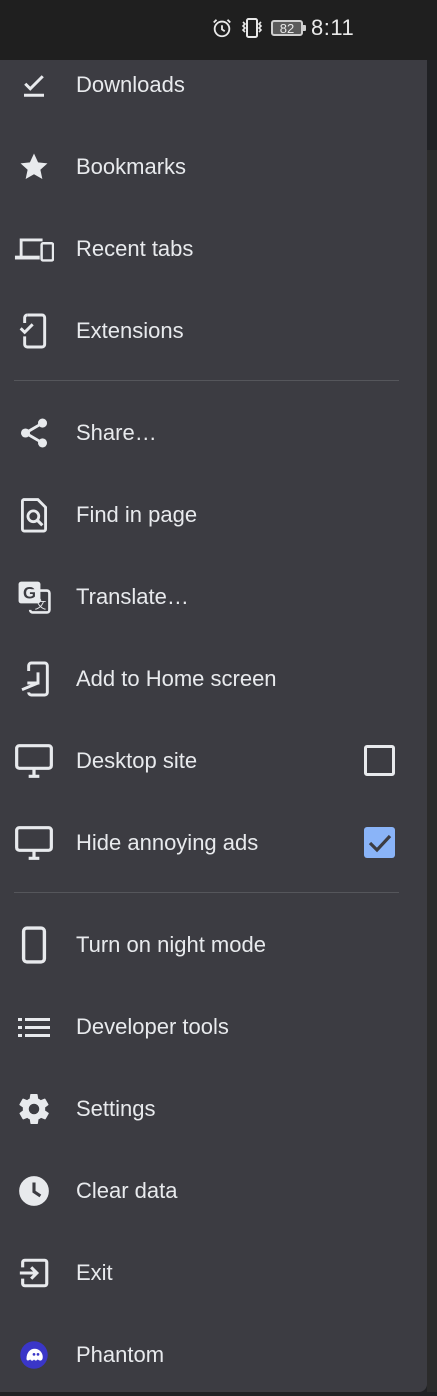 This screenshot has width=437, height=1396. Describe the element at coordinates (213, 1355) in the screenshot. I see `menu-item-phantom: Phantom` at that location.